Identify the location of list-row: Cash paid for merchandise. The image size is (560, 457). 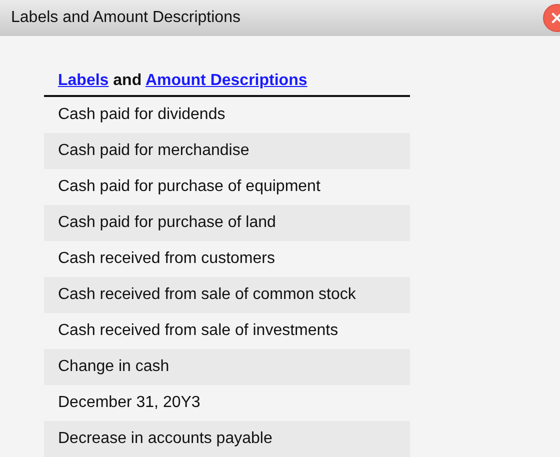
(227, 151).